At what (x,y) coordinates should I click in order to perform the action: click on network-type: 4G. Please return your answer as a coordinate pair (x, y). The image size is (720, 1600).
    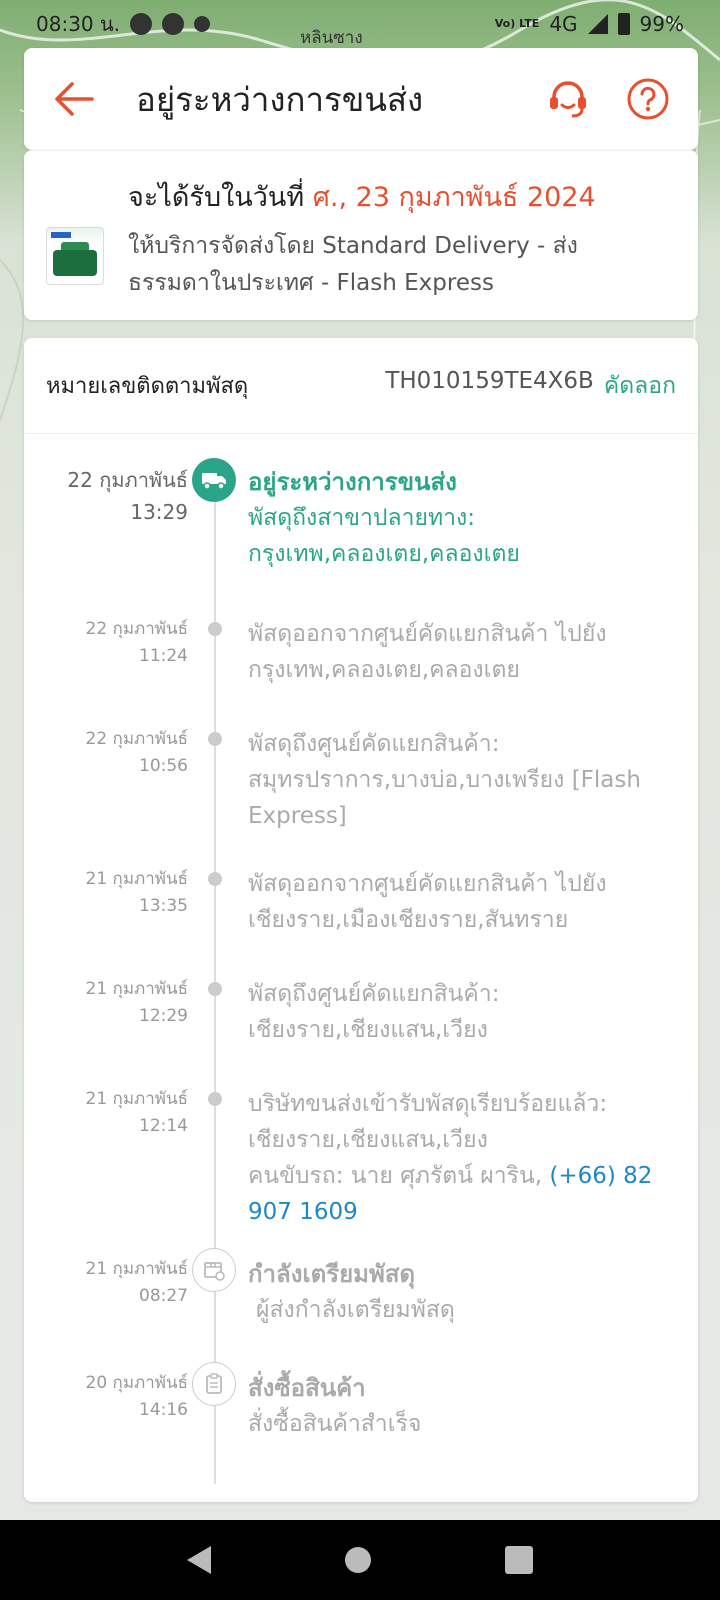
    Looking at the image, I should click on (563, 24).